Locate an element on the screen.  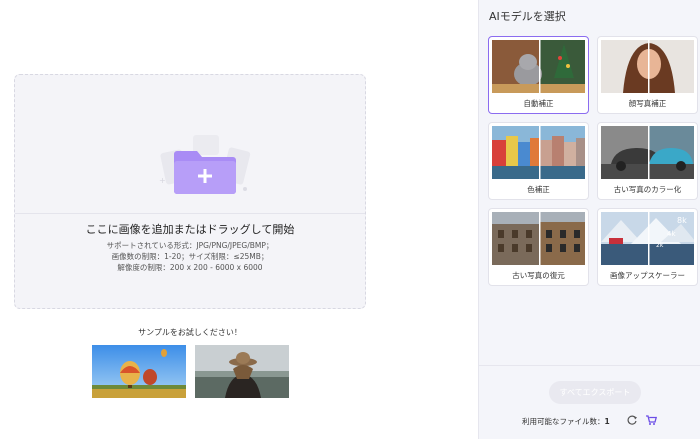
dropzone-divider is located at coordinates (190, 213).